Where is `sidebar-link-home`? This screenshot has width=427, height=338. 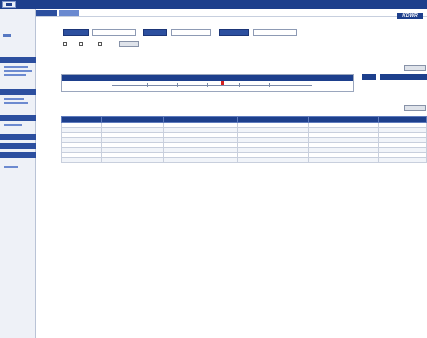 sidebar-link-home is located at coordinates (7, 35).